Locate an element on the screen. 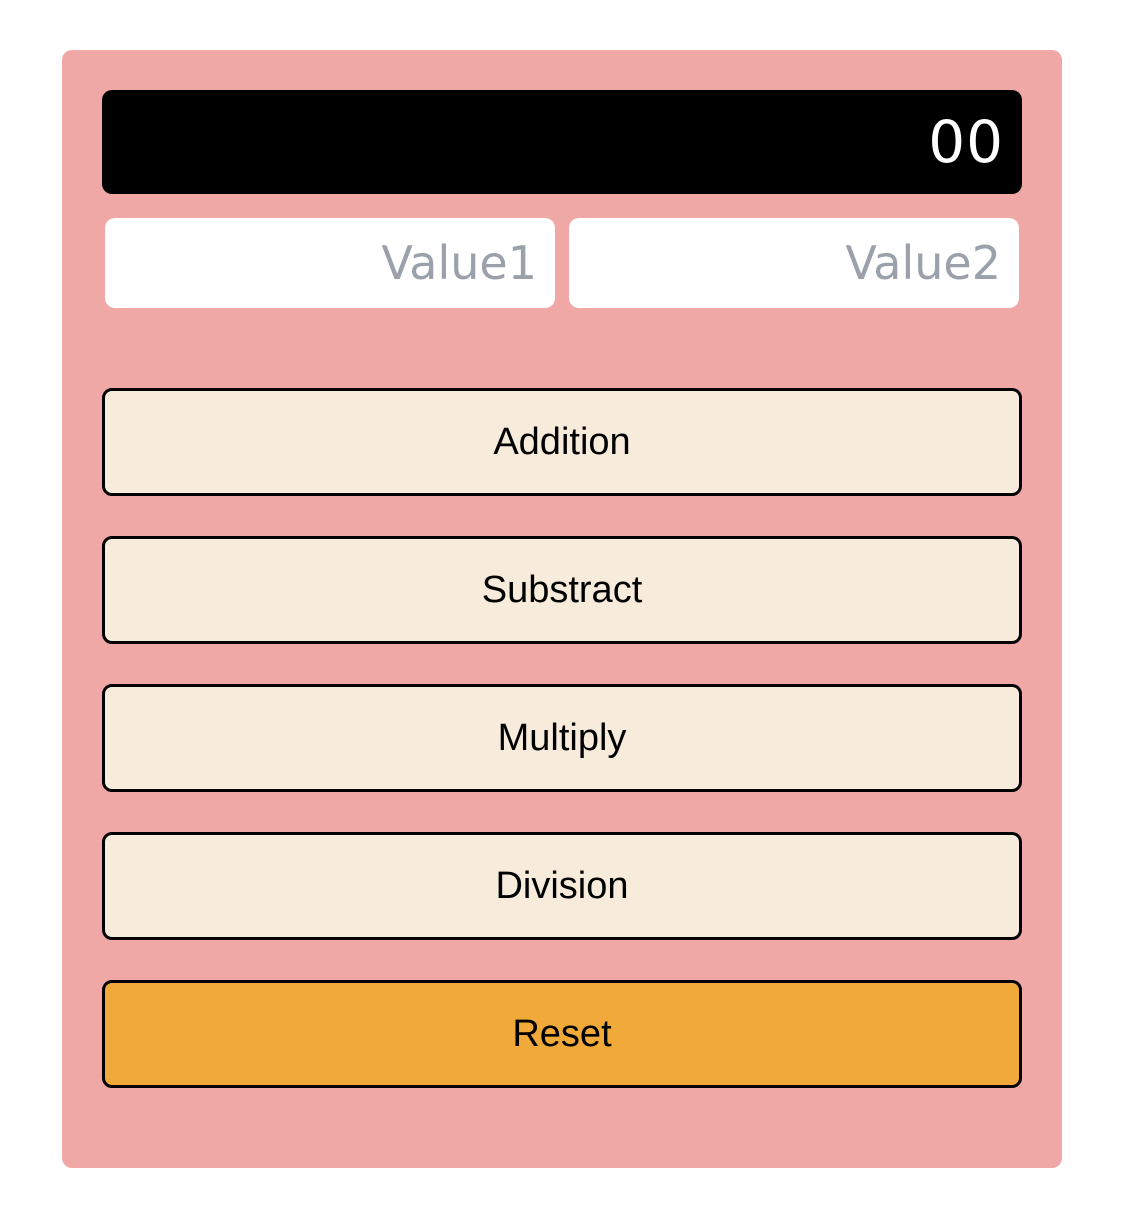  addition-button: Addition is located at coordinates (562, 442).